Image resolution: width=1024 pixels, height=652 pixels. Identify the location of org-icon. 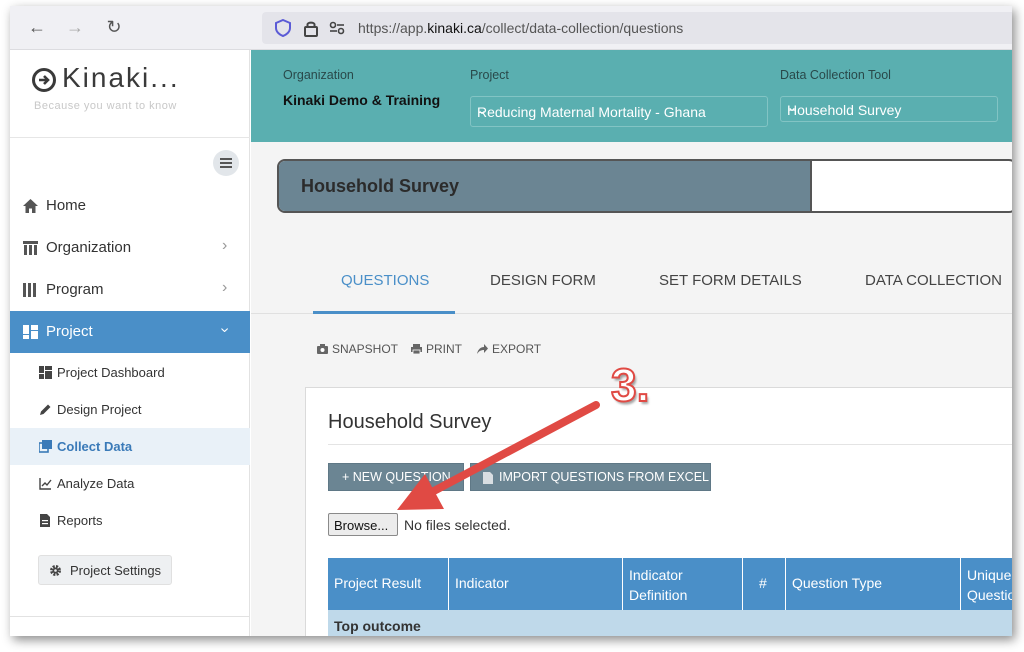
(30, 248).